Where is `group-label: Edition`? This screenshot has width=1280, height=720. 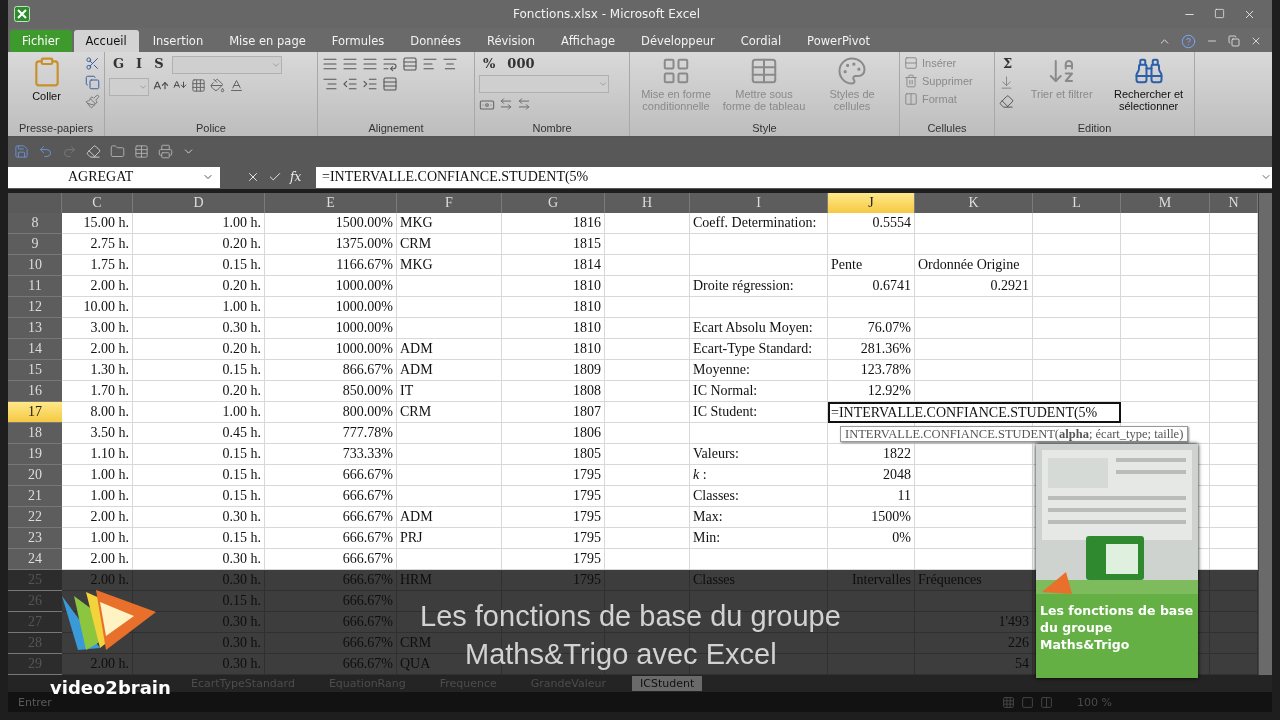
group-label: Edition is located at coordinates (1094, 128).